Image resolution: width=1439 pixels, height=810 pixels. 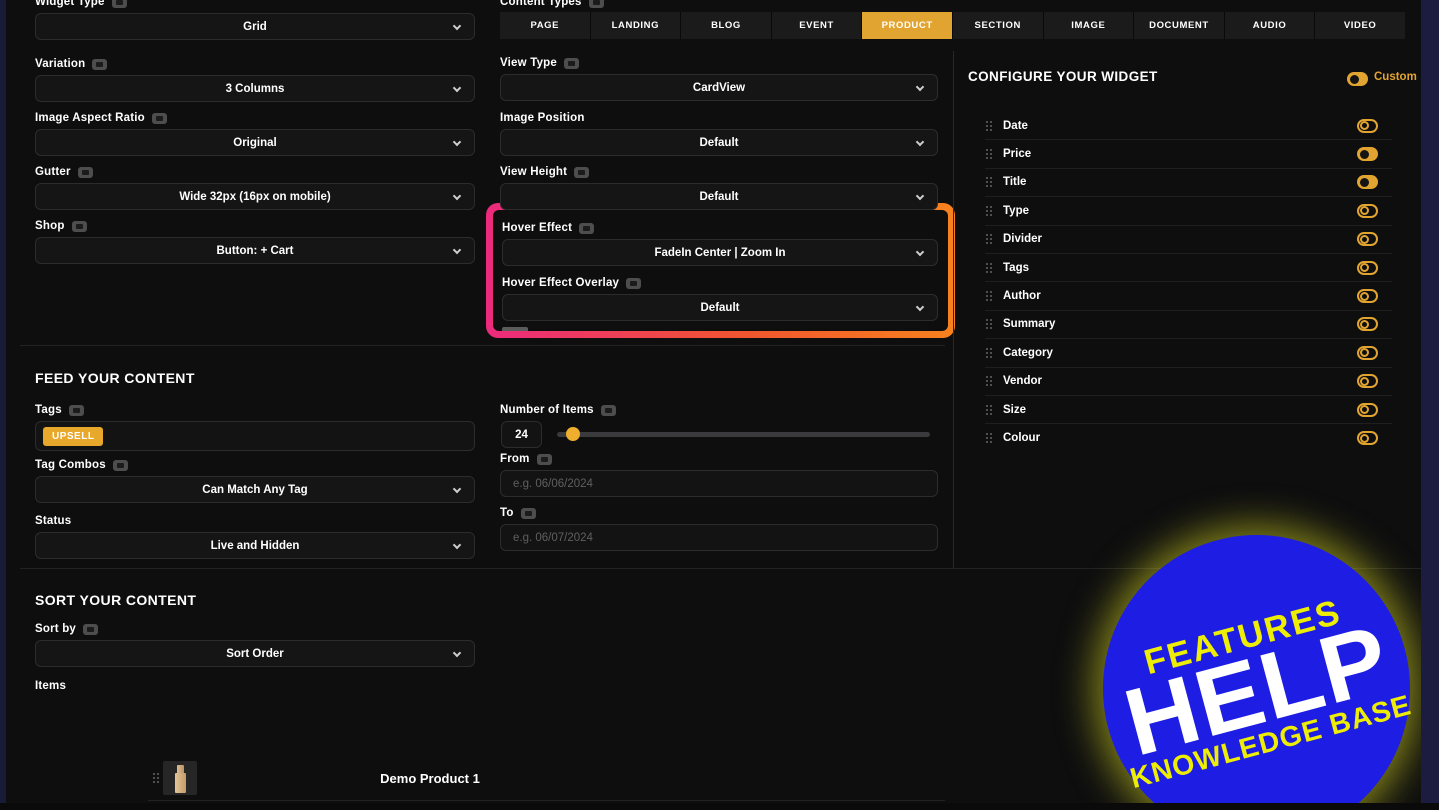 I want to click on image-aspect-ratio-field: Image Aspect Ratio Original, so click(x=255, y=133).